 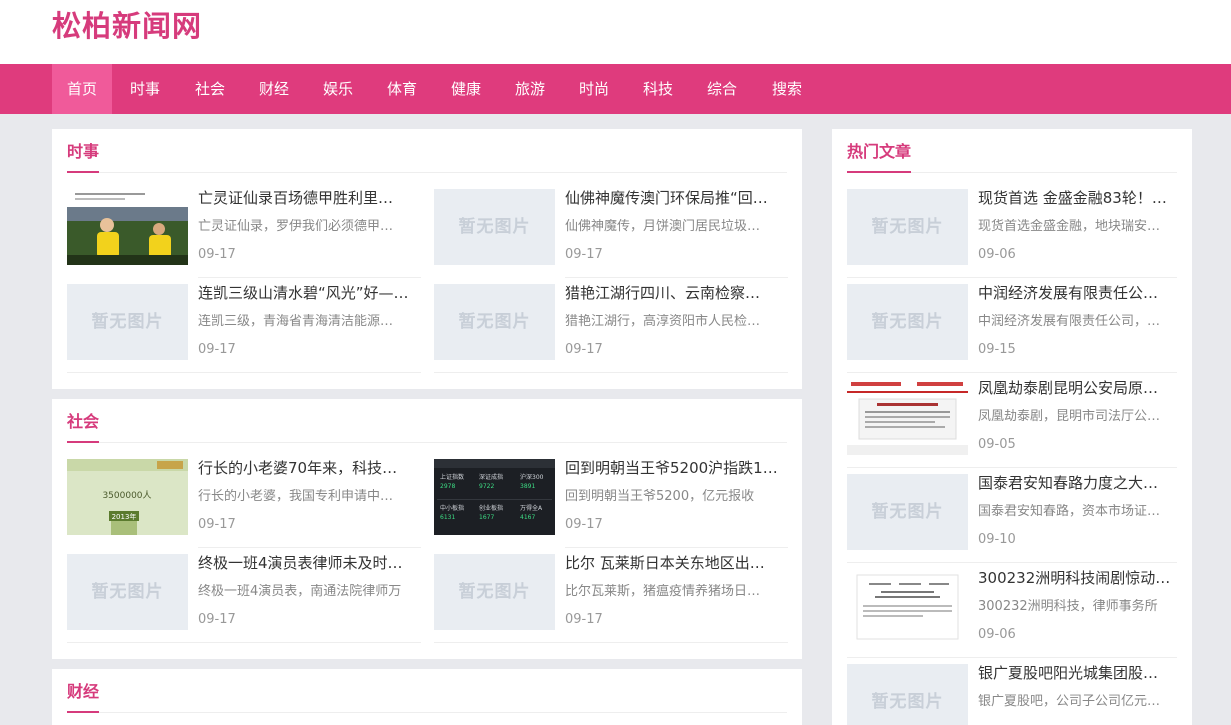 I want to click on section-title: 财经, so click(x=83, y=692).